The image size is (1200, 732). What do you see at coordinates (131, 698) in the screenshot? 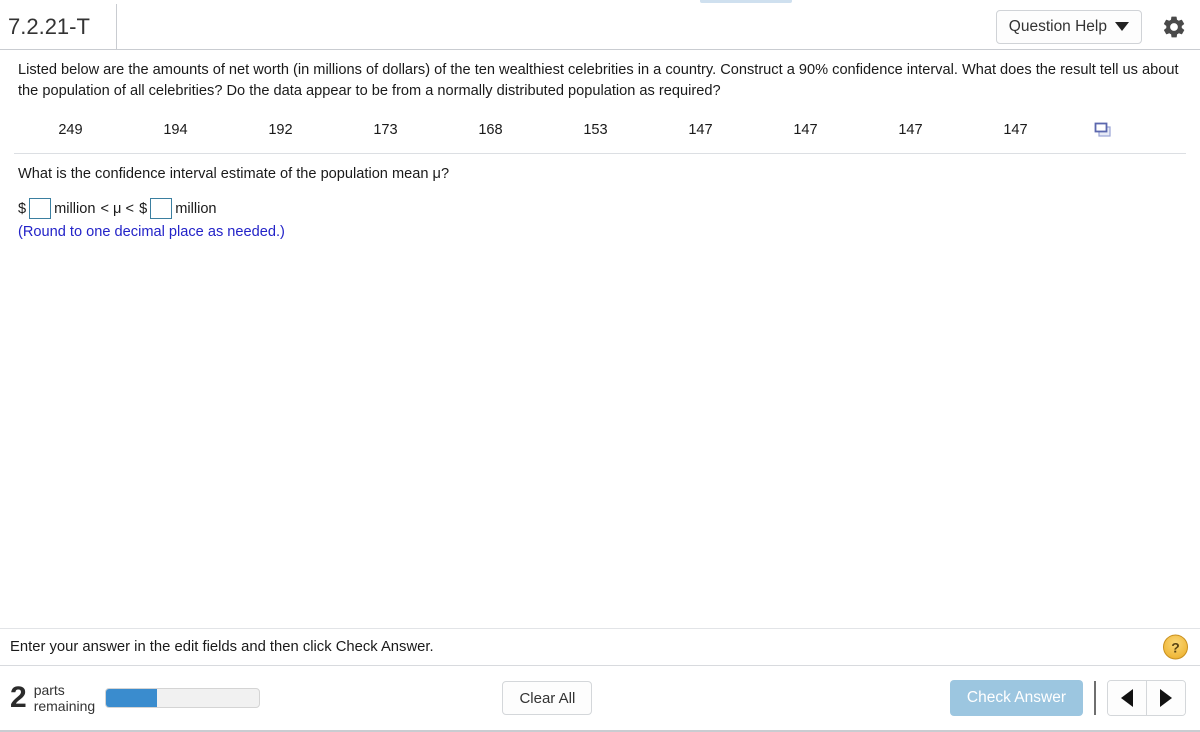
I see `progress-bar-fill` at bounding box center [131, 698].